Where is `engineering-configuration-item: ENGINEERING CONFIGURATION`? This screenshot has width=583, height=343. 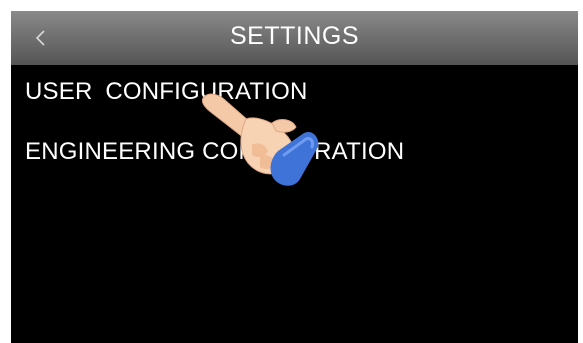
engineering-configuration-item: ENGINEERING CONFIGURATION is located at coordinates (214, 152).